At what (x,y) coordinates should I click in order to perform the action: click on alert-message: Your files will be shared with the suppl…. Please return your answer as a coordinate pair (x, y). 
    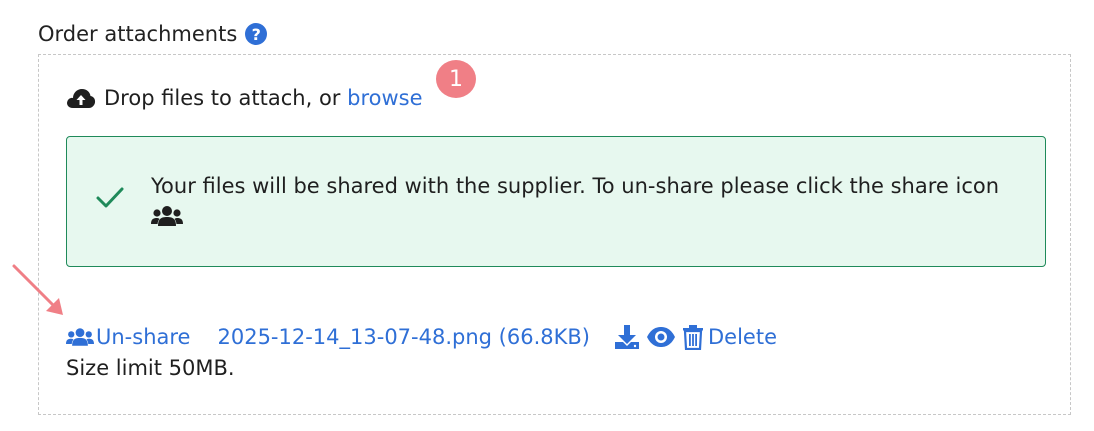
    Looking at the image, I should click on (575, 186).